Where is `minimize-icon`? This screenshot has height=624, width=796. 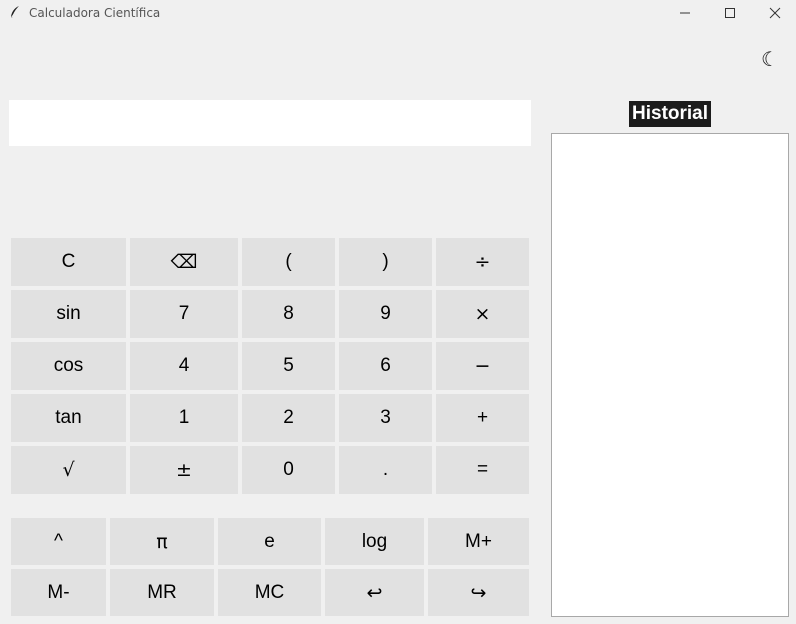
minimize-icon is located at coordinates (685, 13).